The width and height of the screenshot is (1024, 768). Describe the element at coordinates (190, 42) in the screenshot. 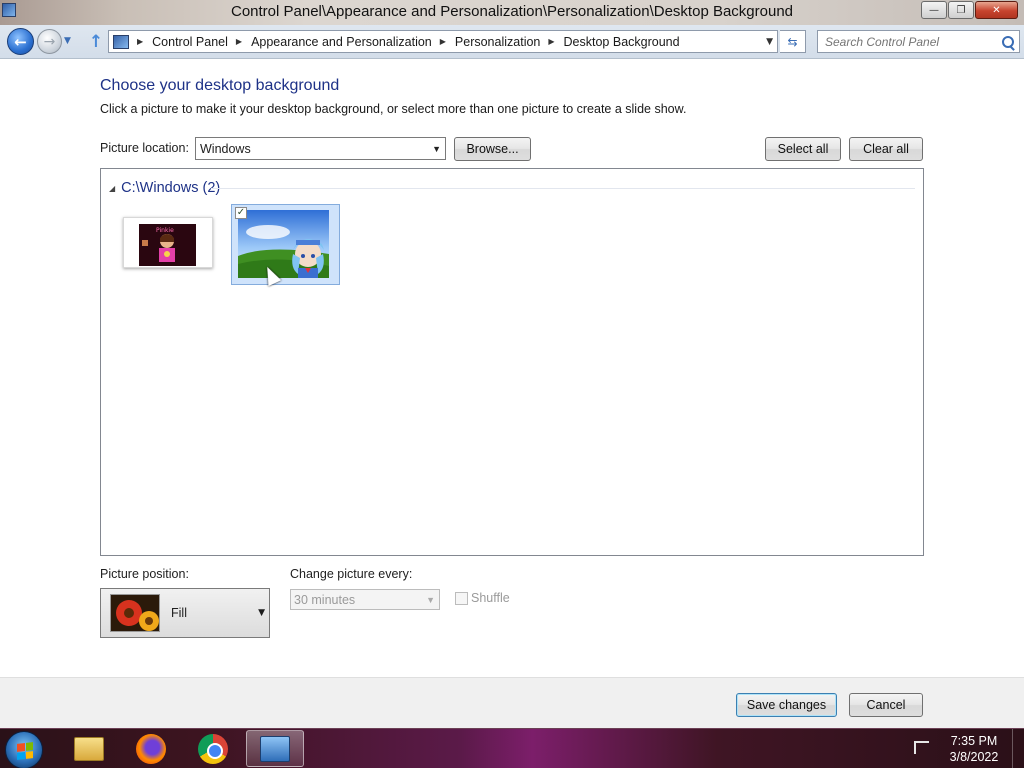

I see `breadcrumb-control-panel: Control Panel` at that location.